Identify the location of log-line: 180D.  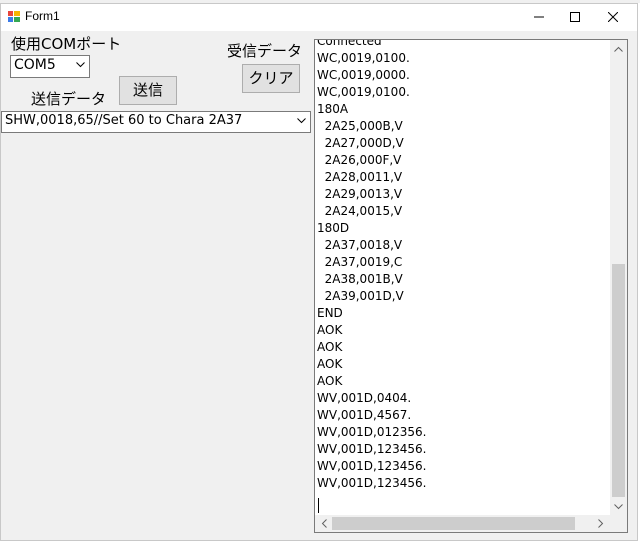
(333, 228).